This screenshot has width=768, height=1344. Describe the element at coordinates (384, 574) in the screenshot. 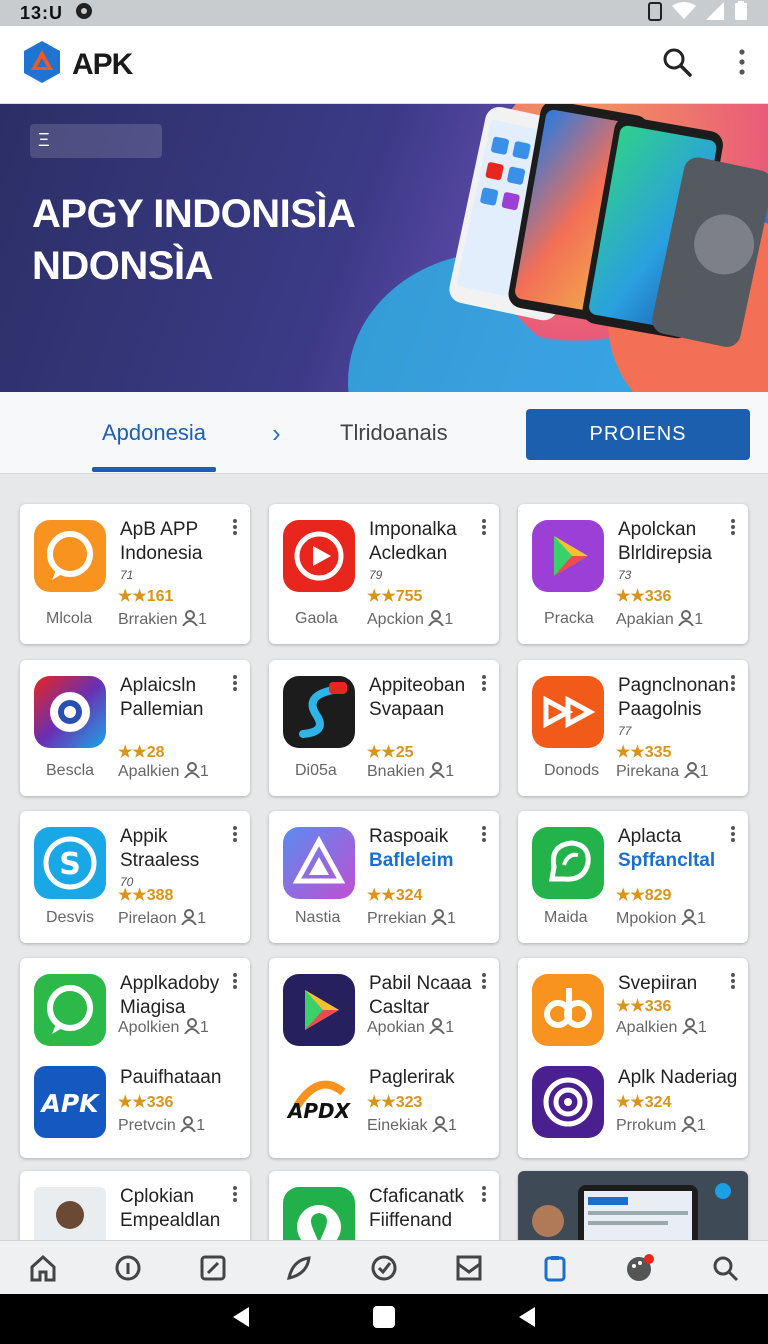

I see `app-card: Imponalka Acledkan 79 ★★755 Gaola Apckion 1` at that location.